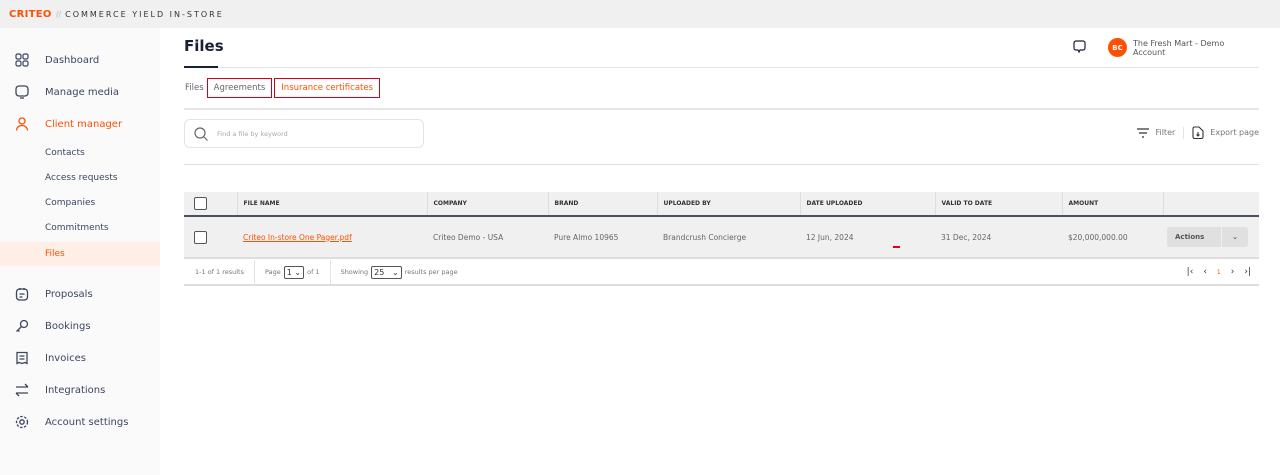  I want to click on search-placeholder: Find a file by keyword, so click(252, 133).